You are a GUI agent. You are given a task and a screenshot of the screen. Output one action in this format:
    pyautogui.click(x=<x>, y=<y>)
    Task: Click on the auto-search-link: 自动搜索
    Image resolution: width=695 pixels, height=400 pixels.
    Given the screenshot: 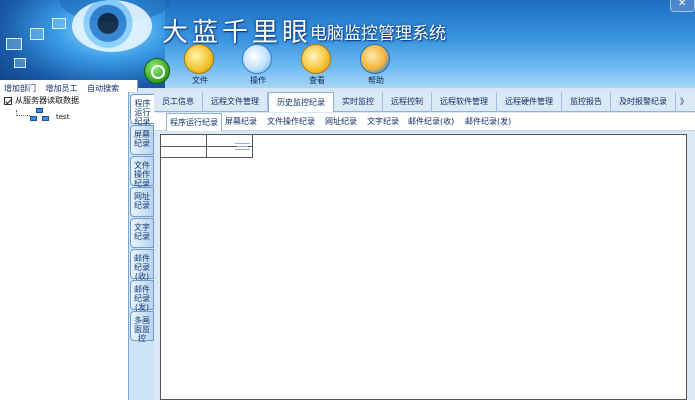 What is the action you would take?
    pyautogui.click(x=103, y=88)
    